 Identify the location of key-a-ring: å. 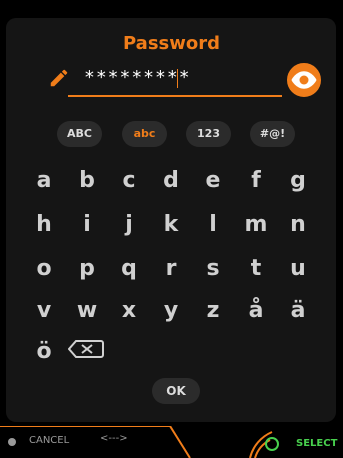
(256, 311).